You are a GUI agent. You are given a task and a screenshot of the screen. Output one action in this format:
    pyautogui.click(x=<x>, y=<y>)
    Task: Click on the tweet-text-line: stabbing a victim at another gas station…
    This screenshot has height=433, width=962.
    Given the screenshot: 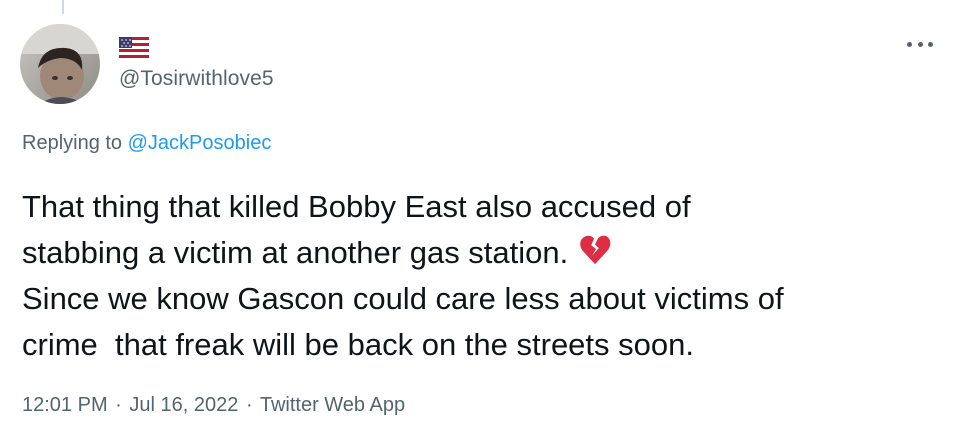 What is the action you would take?
    pyautogui.click(x=295, y=252)
    